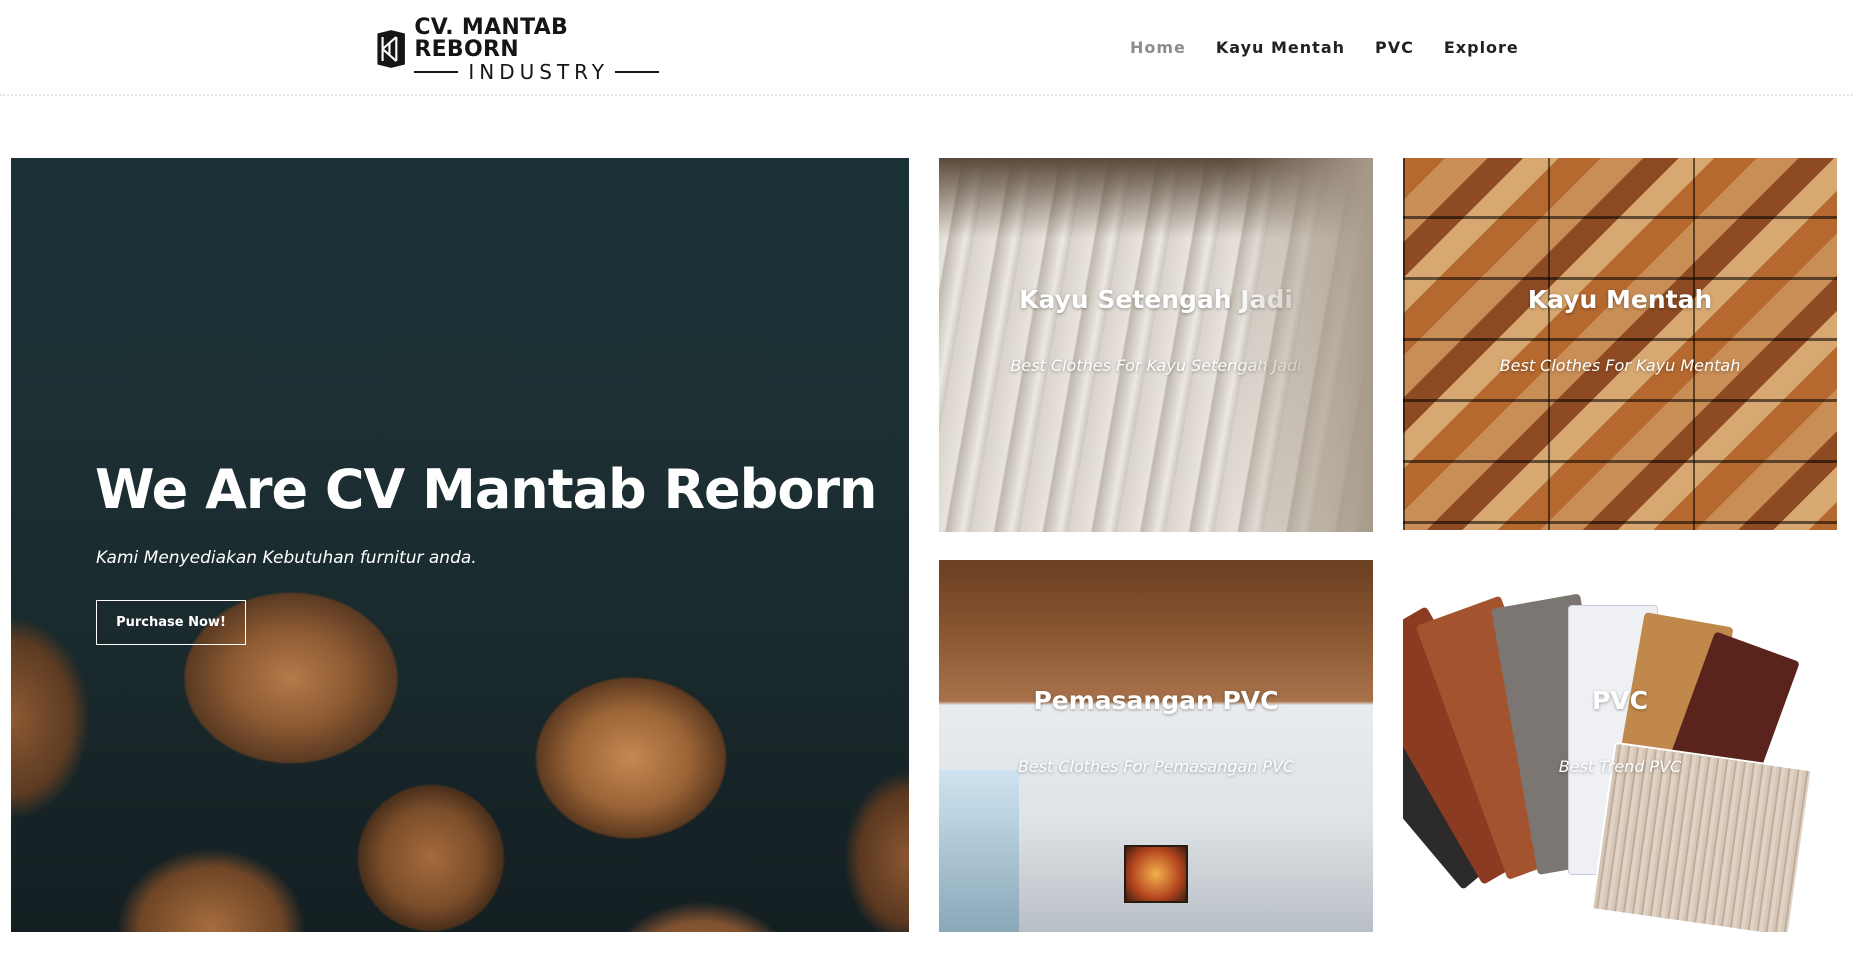 This screenshot has width=1853, height=971. I want to click on logo-title: CV. MANTAB REBORN, so click(491, 38).